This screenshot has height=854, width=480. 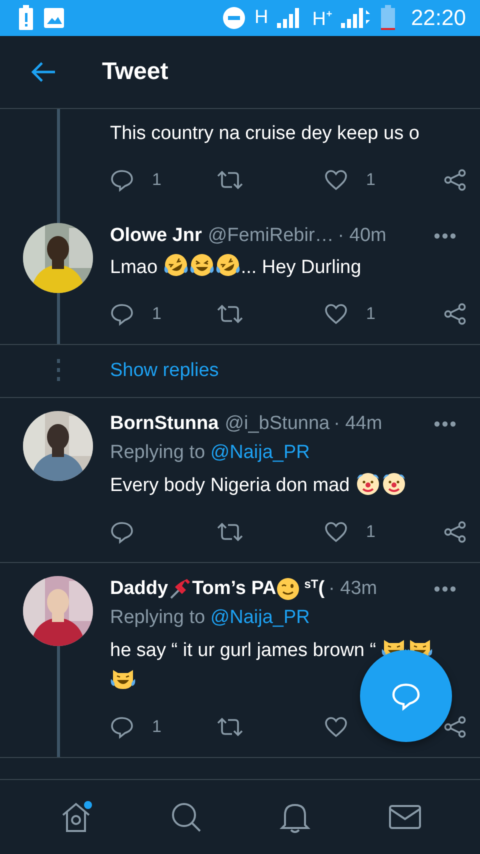 What do you see at coordinates (54, 18) in the screenshot?
I see `image-icon` at bounding box center [54, 18].